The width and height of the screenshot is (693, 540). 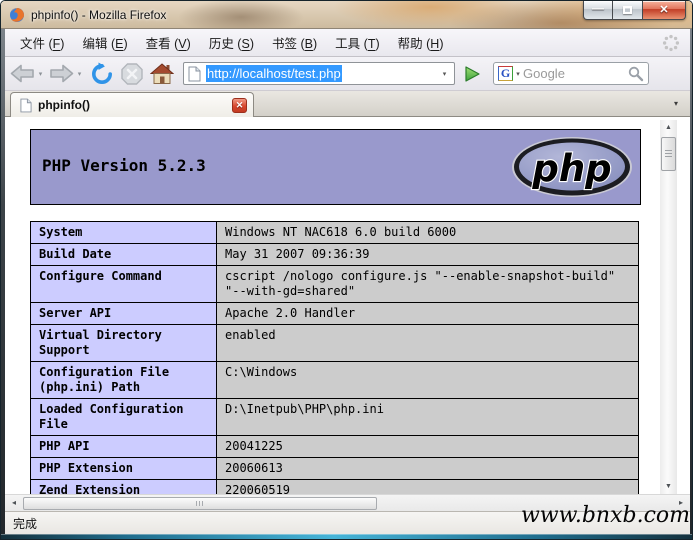 What do you see at coordinates (421, 42) in the screenshot?
I see `menu-help: 帮助 (H)` at bounding box center [421, 42].